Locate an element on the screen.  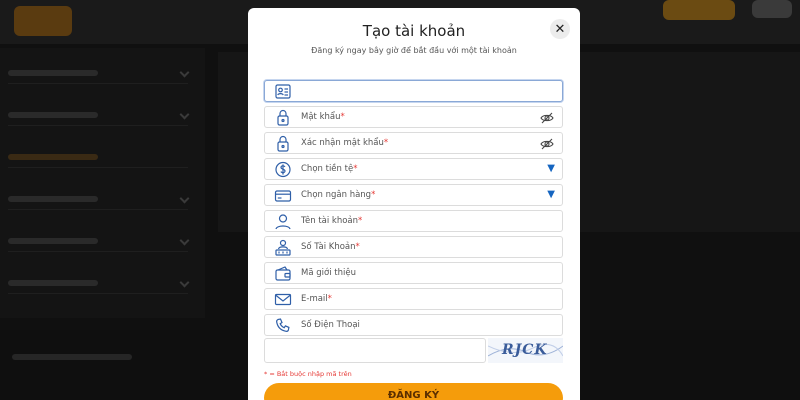
phone-icon is located at coordinates (283, 325).